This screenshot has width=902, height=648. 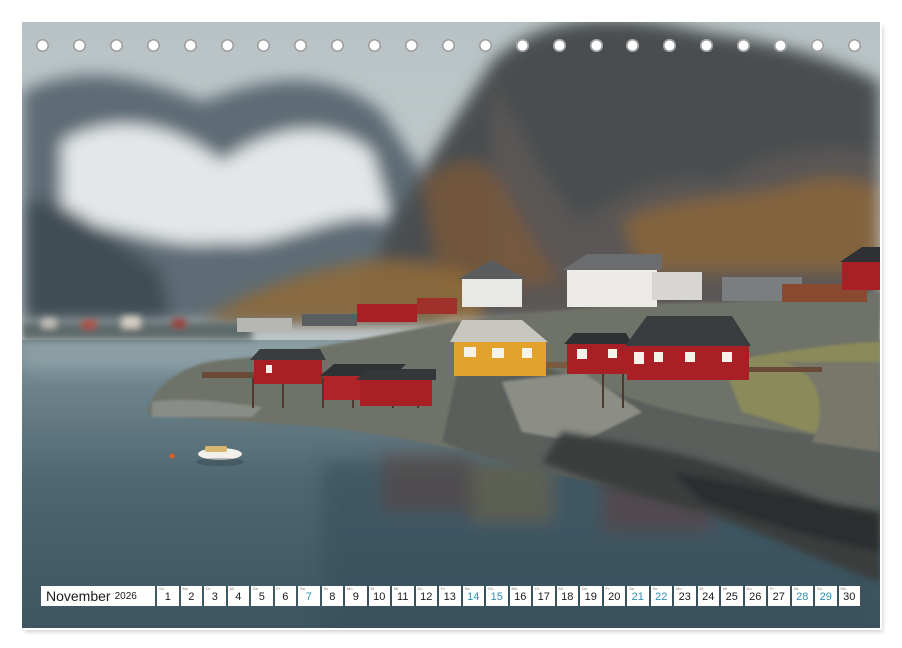 I want to click on day-cell: Mo 23, so click(x=685, y=596).